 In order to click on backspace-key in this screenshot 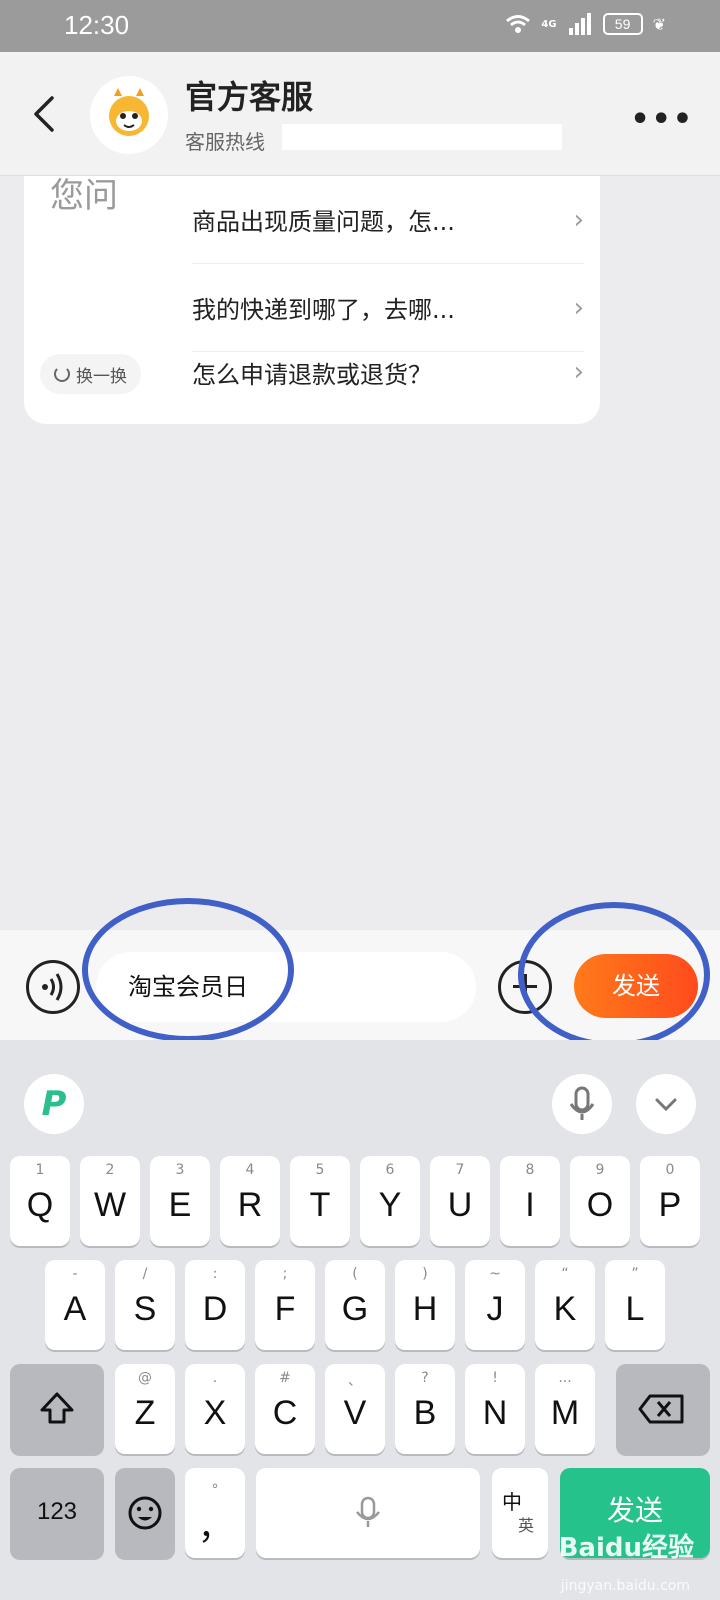, I will do `click(663, 1409)`.